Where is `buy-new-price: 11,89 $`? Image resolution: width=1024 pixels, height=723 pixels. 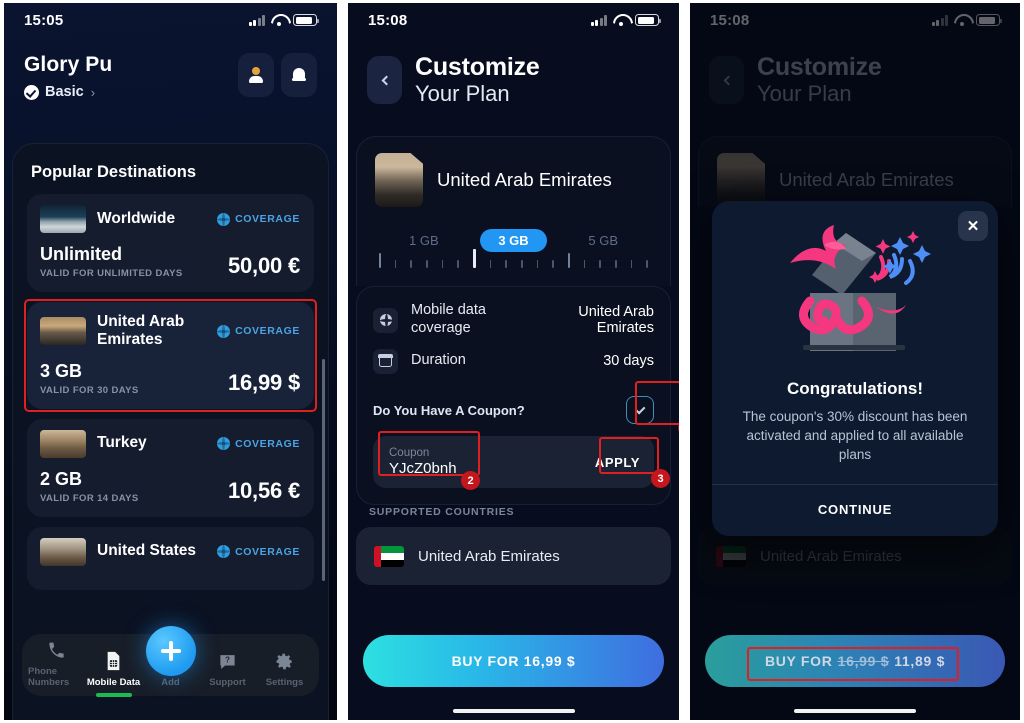 buy-new-price: 11,89 $ is located at coordinates (920, 661).